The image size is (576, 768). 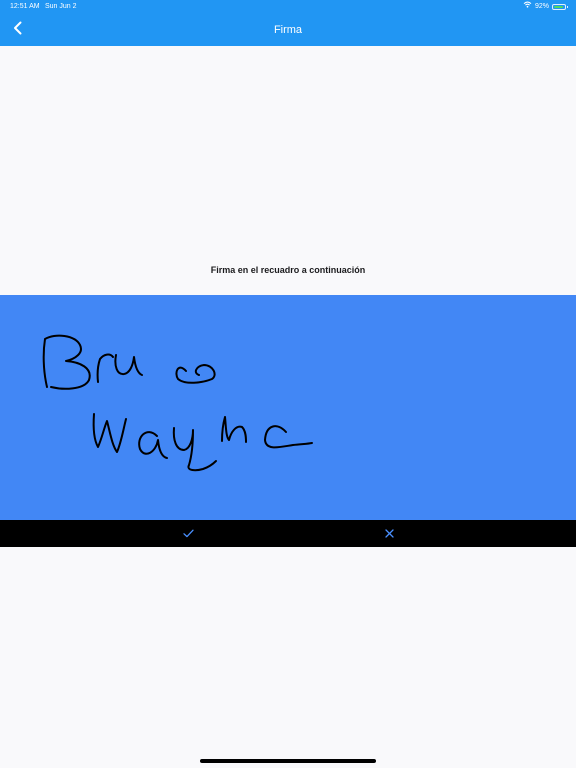 What do you see at coordinates (288, 533) in the screenshot?
I see `action-bar` at bounding box center [288, 533].